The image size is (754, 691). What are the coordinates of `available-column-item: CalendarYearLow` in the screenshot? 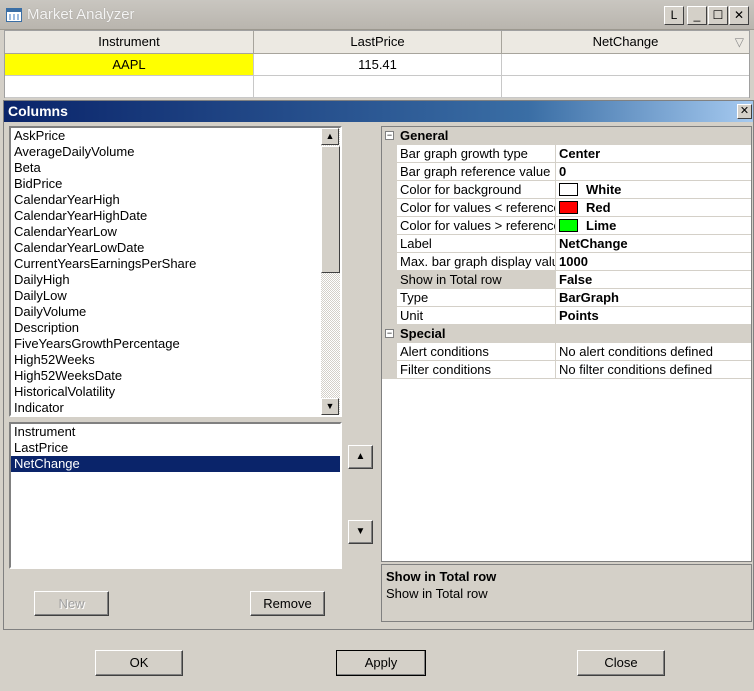 It's located at (175, 232).